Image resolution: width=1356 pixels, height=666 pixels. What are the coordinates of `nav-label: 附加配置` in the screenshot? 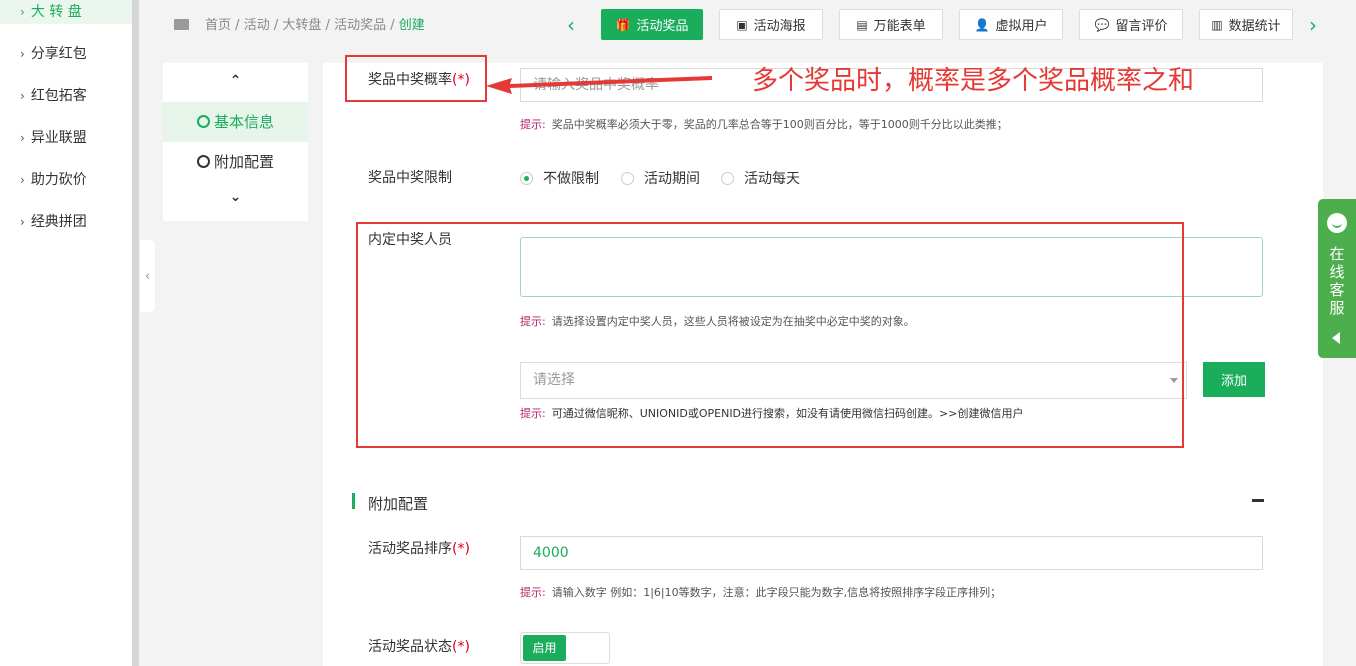 It's located at (243, 162).